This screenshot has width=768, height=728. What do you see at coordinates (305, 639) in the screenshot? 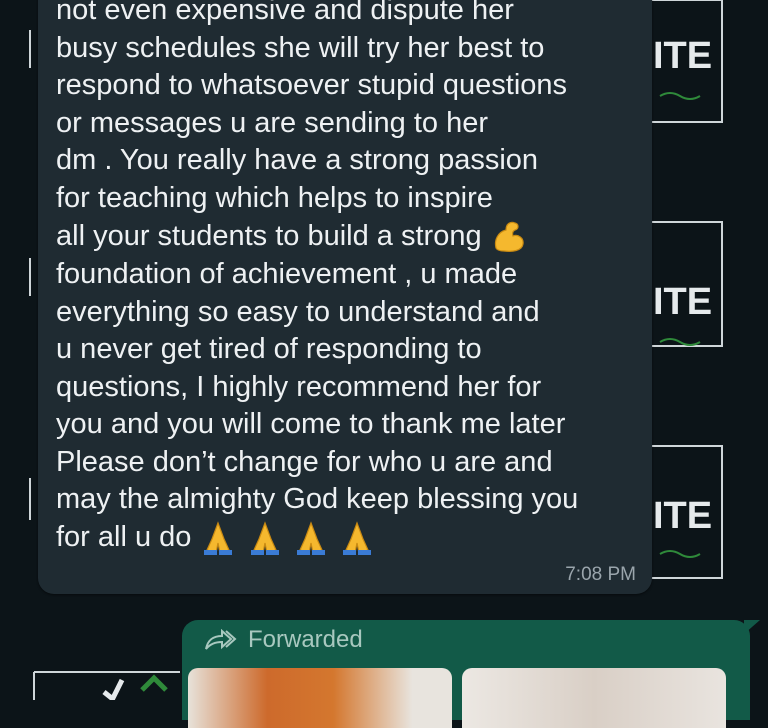
I see `forwarded-label: Forwarded` at bounding box center [305, 639].